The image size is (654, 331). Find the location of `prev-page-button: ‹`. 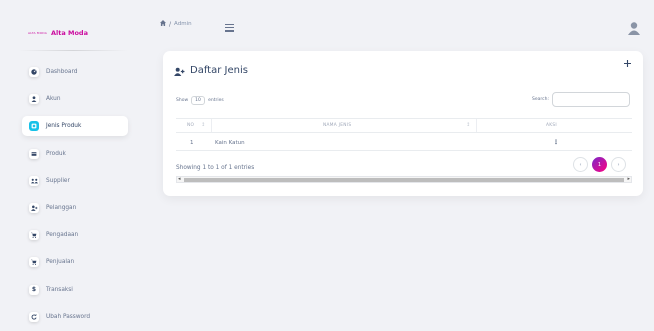

prev-page-button: ‹ is located at coordinates (580, 164).